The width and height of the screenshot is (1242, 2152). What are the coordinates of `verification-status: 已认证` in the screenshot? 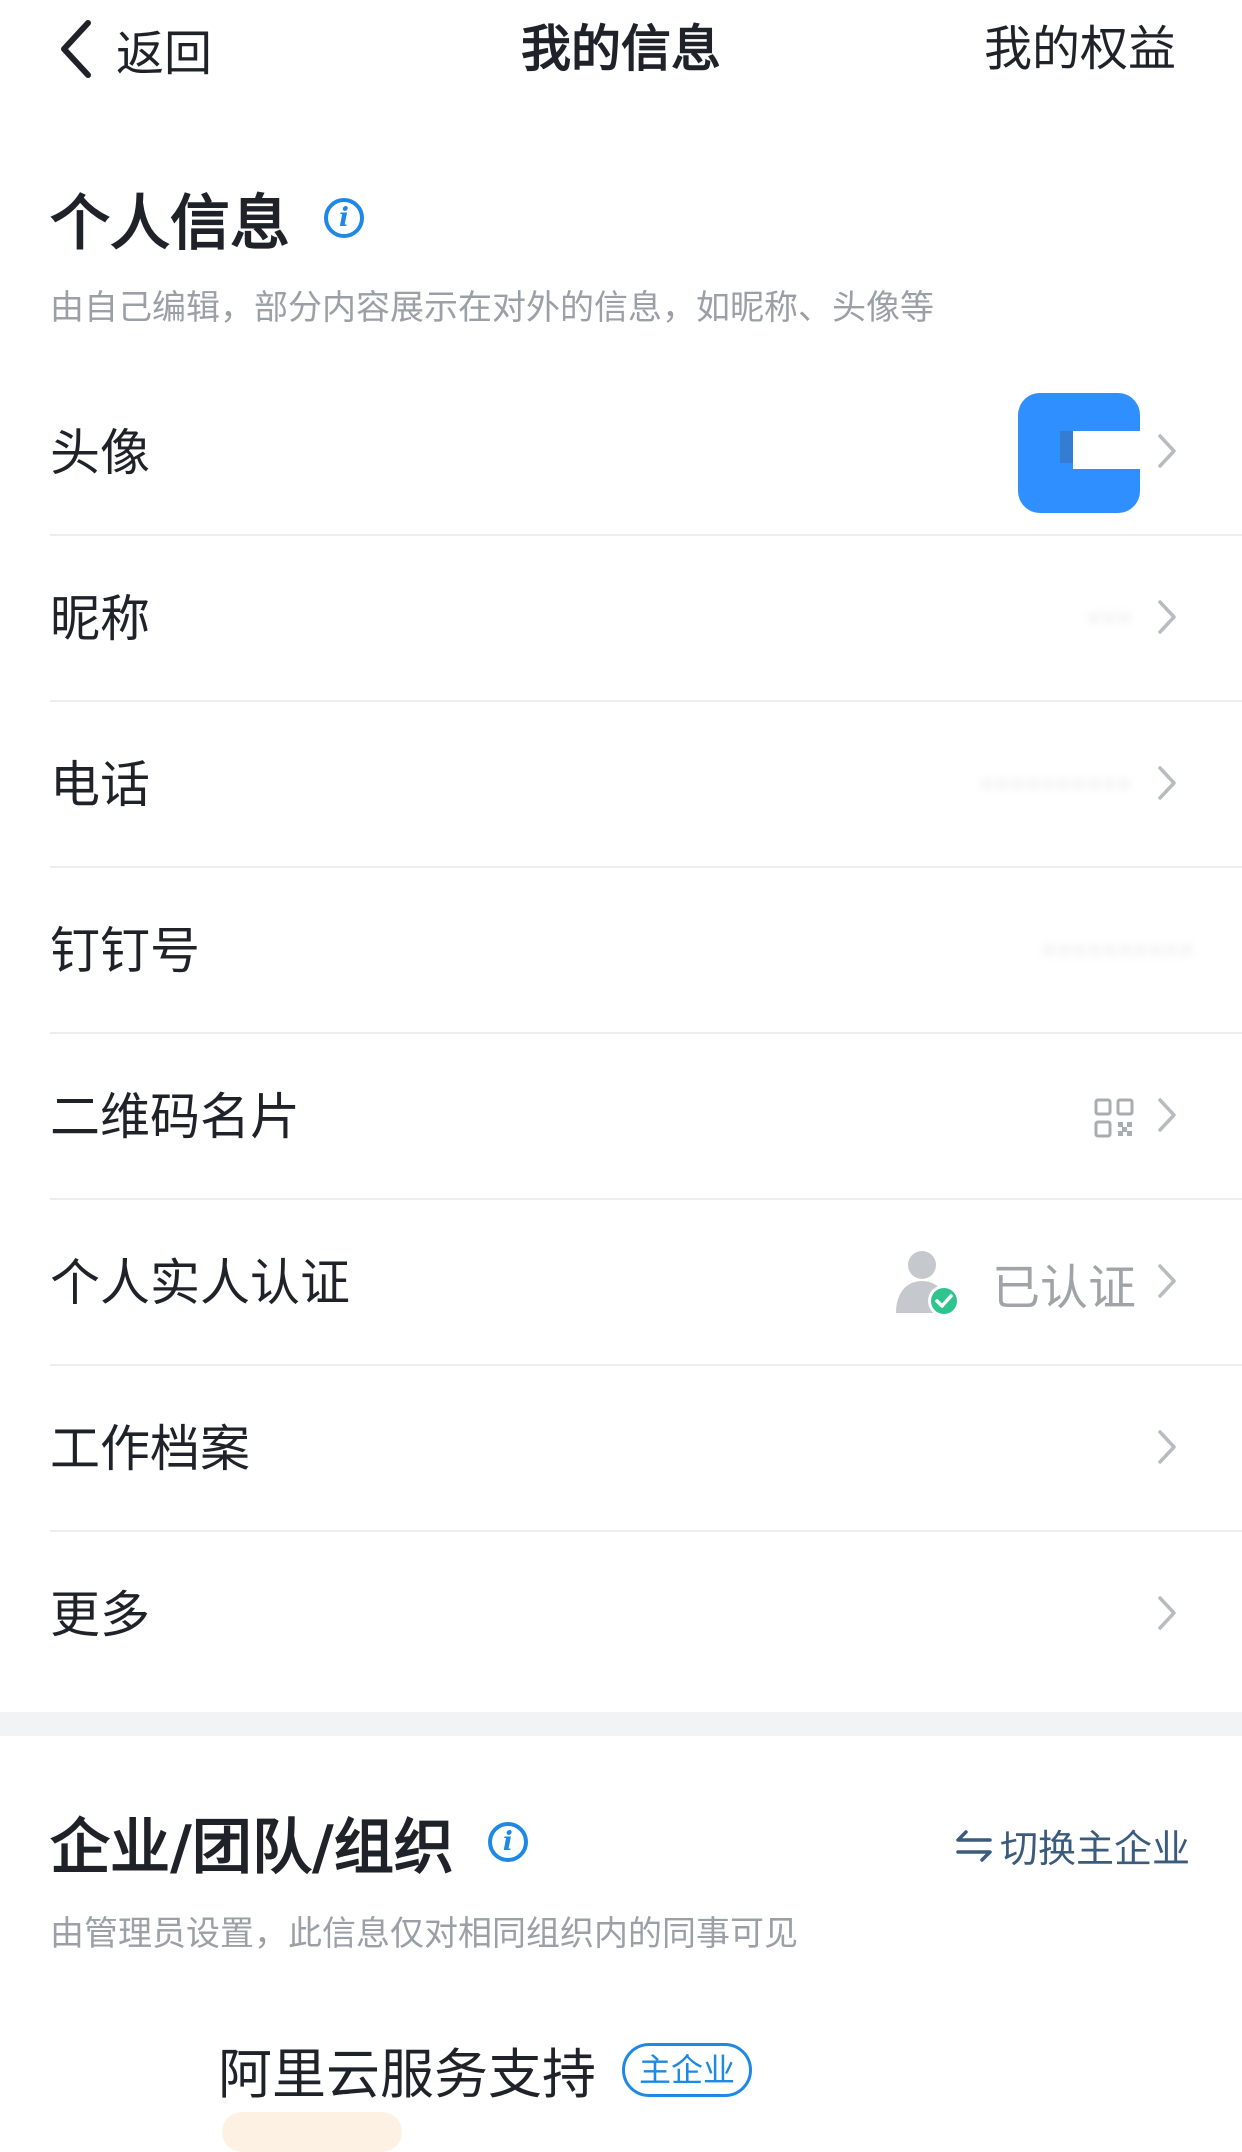 It's located at (1014, 1283).